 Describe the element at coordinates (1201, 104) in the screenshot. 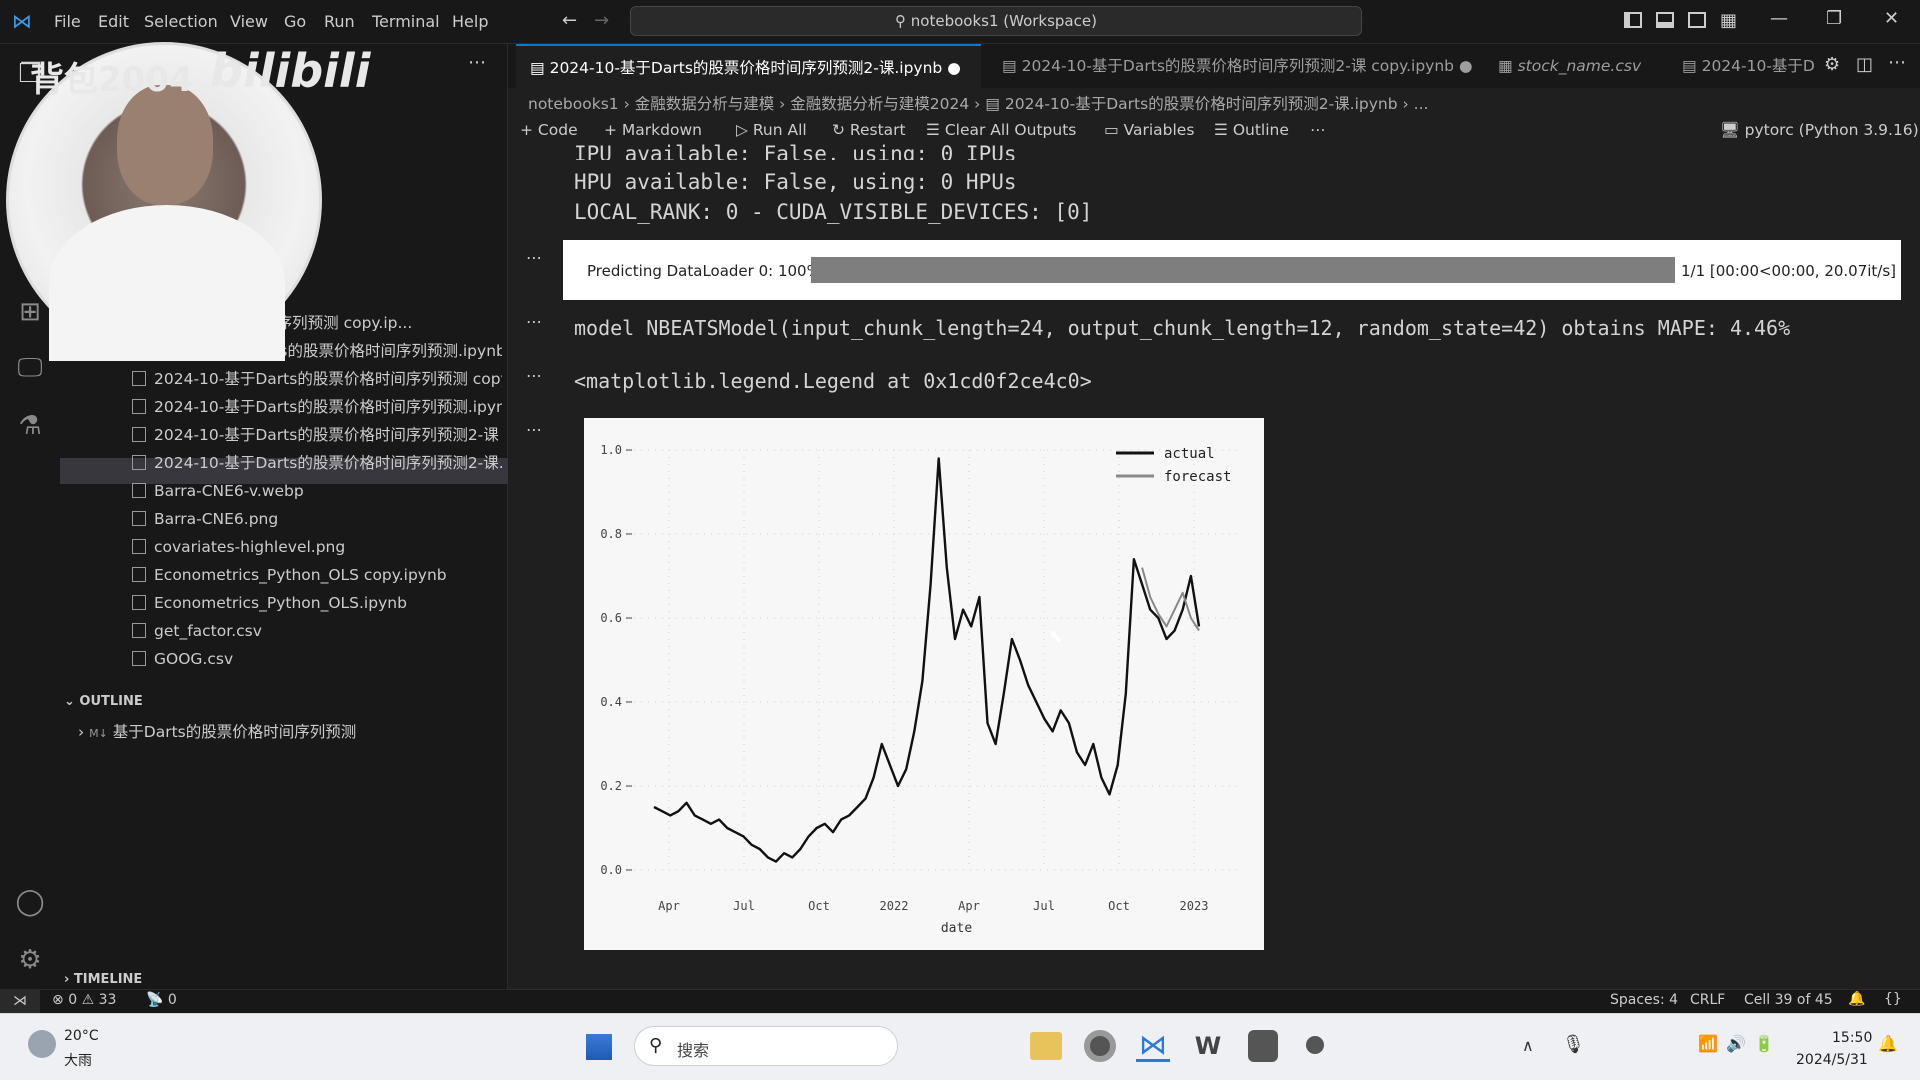

I see `breadcrumb-item: 2024-10-基于Darts的股票价格时间序列预测2-课.ipynb` at that location.